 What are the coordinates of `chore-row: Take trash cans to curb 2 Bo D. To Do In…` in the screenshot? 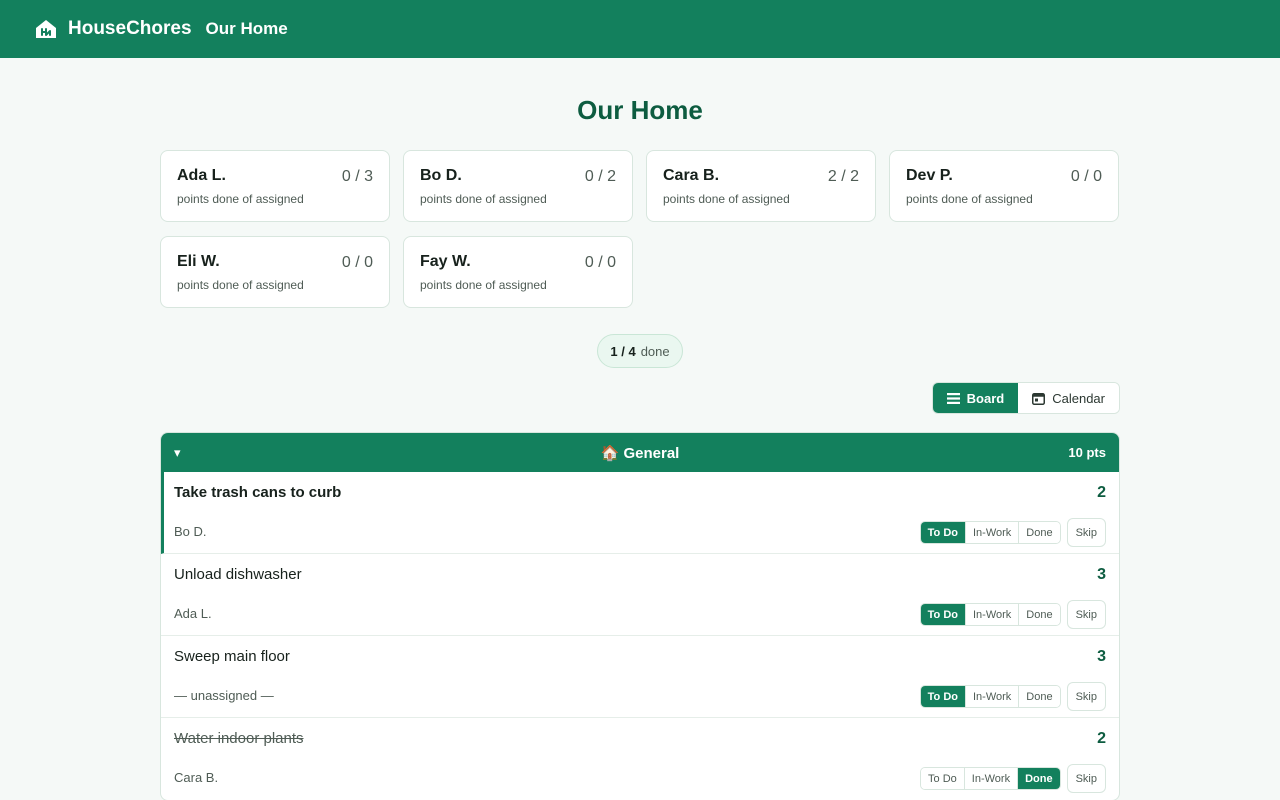 It's located at (640, 513).